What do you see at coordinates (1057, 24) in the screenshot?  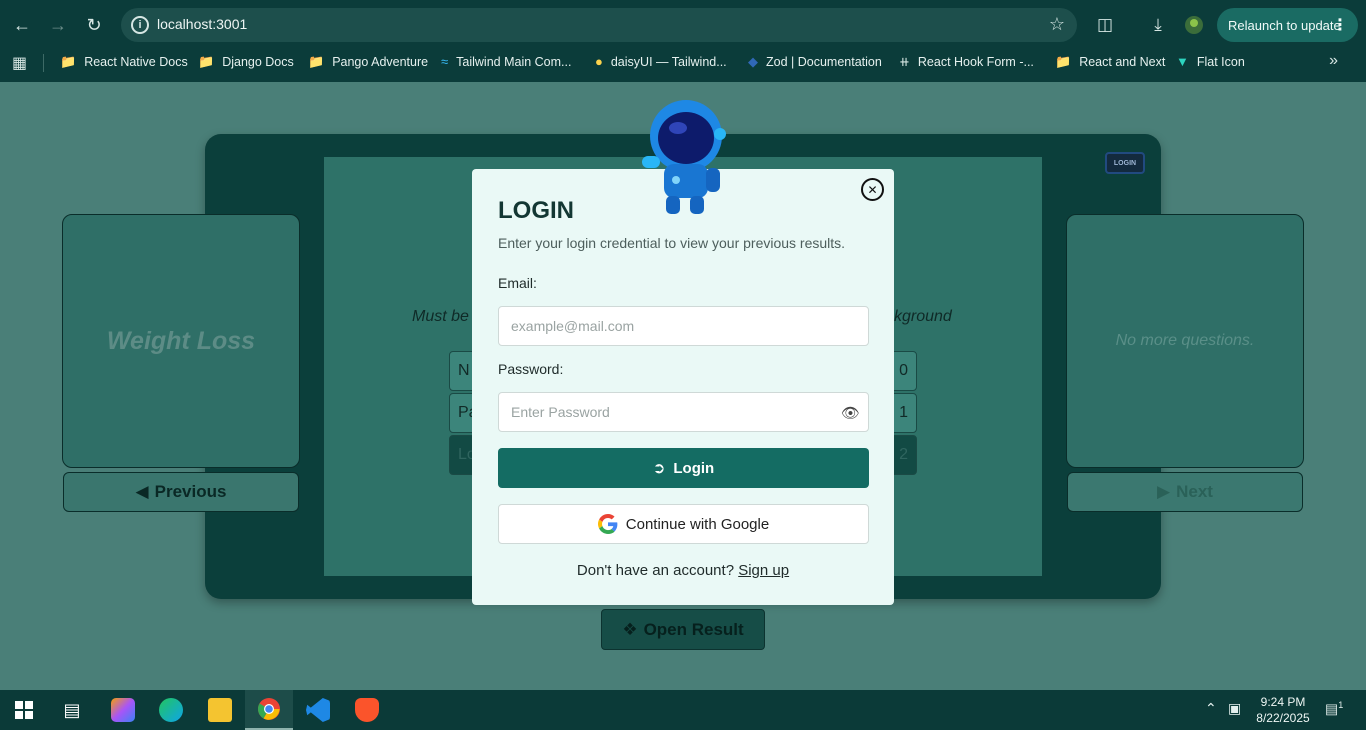 I see `bookmark-star-icon: ☆` at bounding box center [1057, 24].